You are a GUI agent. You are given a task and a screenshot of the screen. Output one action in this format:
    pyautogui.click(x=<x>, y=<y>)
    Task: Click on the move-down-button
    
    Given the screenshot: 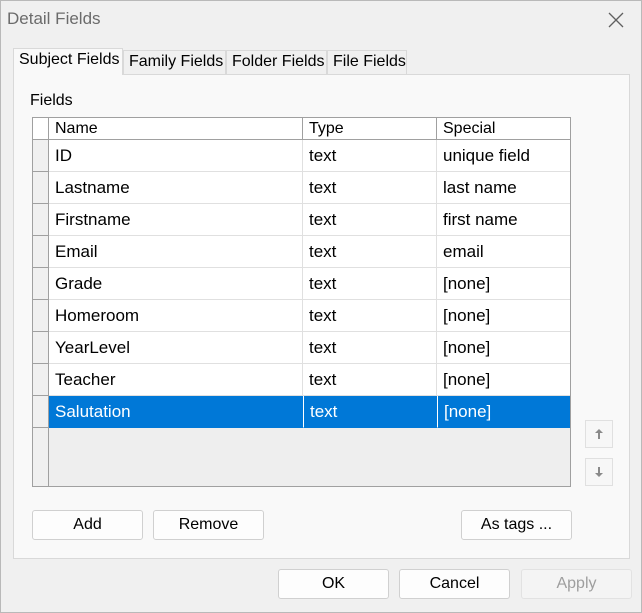 What is the action you would take?
    pyautogui.click(x=599, y=472)
    